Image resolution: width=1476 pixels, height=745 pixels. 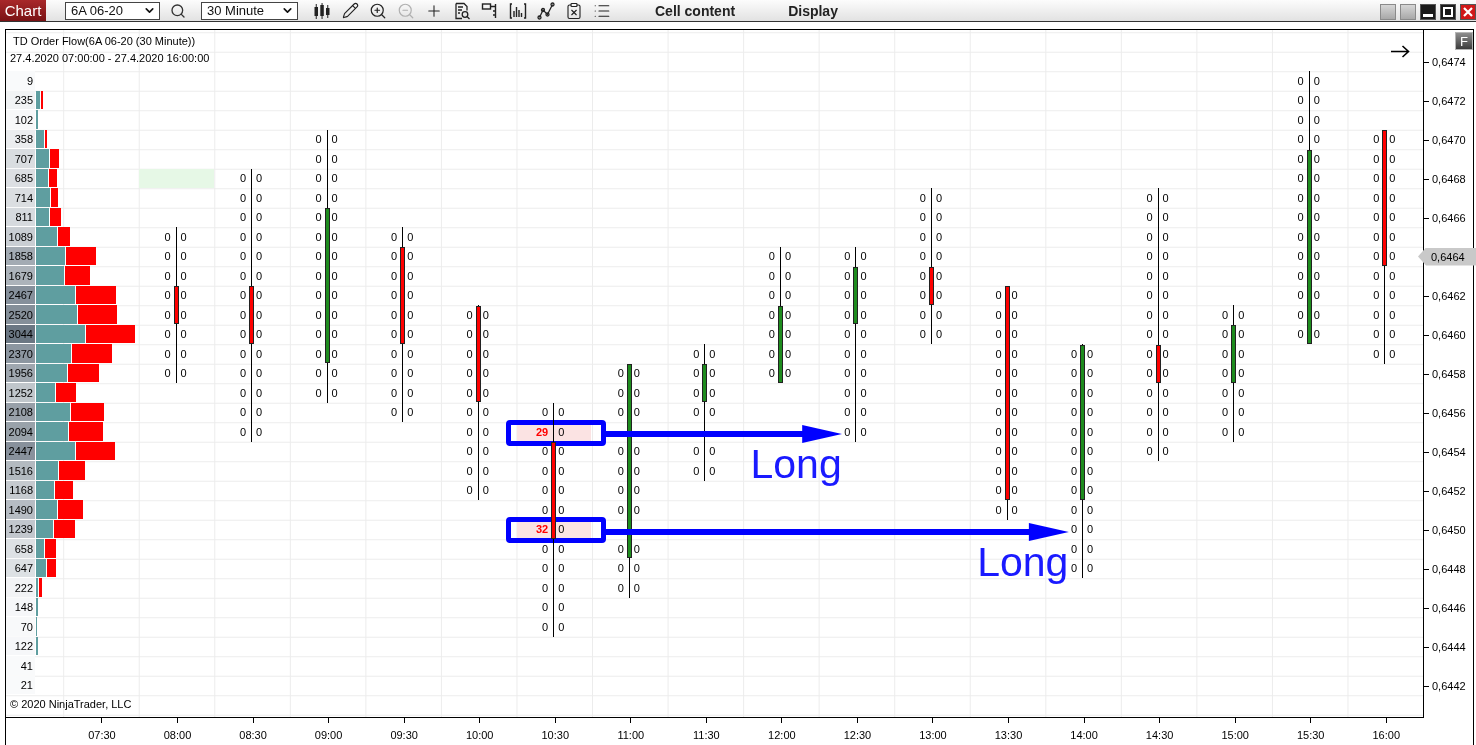 What do you see at coordinates (1464, 41) in the screenshot?
I see `f-button: F` at bounding box center [1464, 41].